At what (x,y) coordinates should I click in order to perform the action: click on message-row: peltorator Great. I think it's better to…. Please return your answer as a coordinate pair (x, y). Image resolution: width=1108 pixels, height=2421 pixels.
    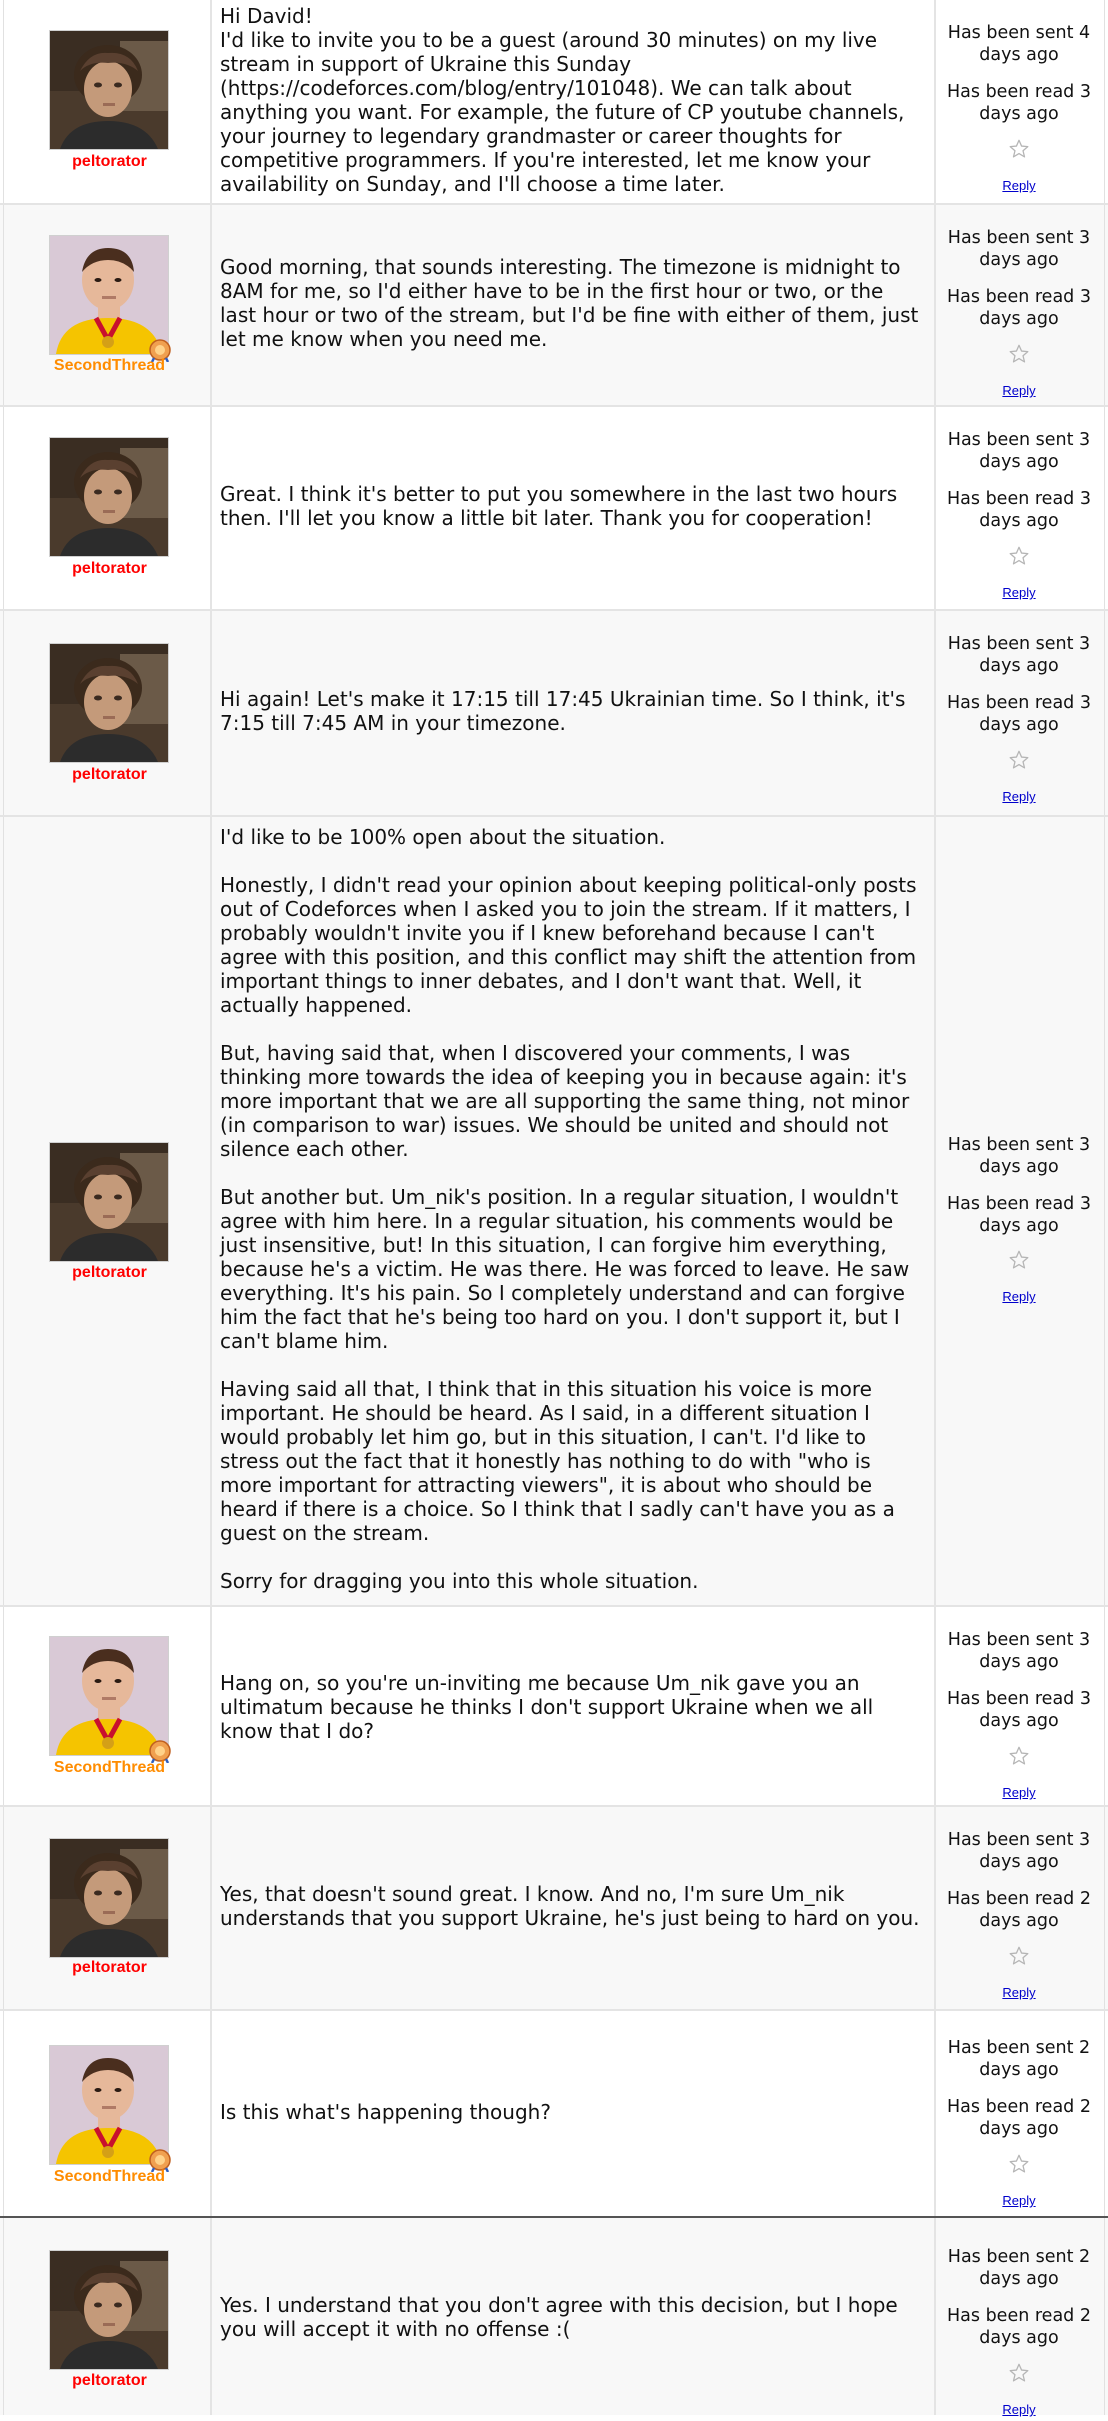
    Looking at the image, I should click on (554, 508).